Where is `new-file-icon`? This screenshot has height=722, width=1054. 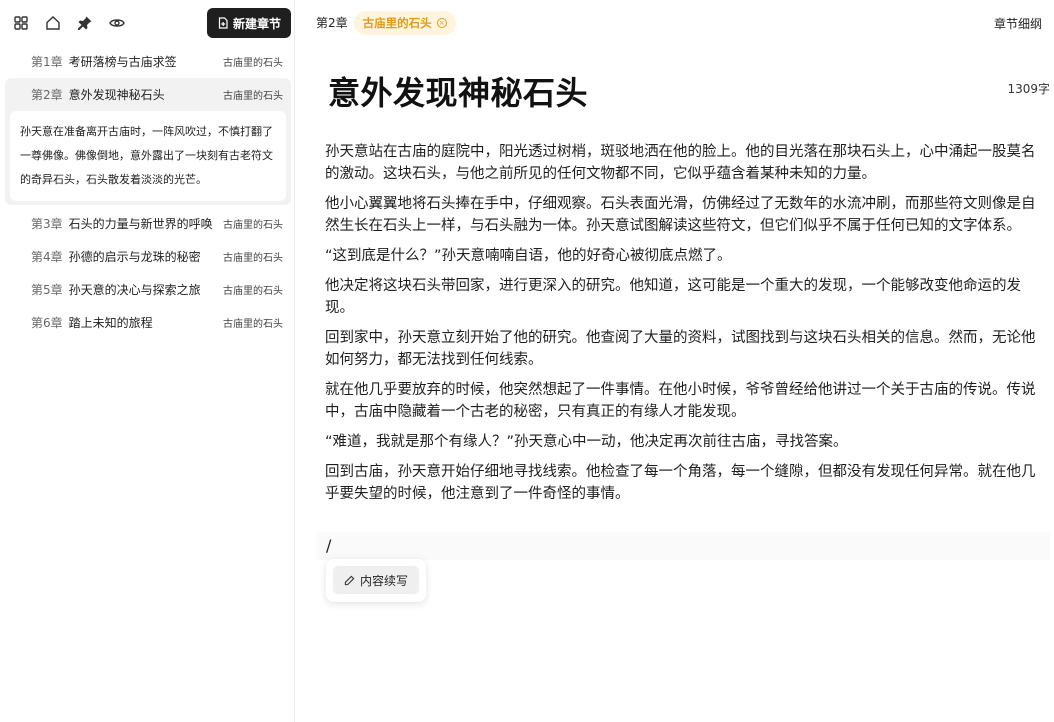 new-file-icon is located at coordinates (223, 23).